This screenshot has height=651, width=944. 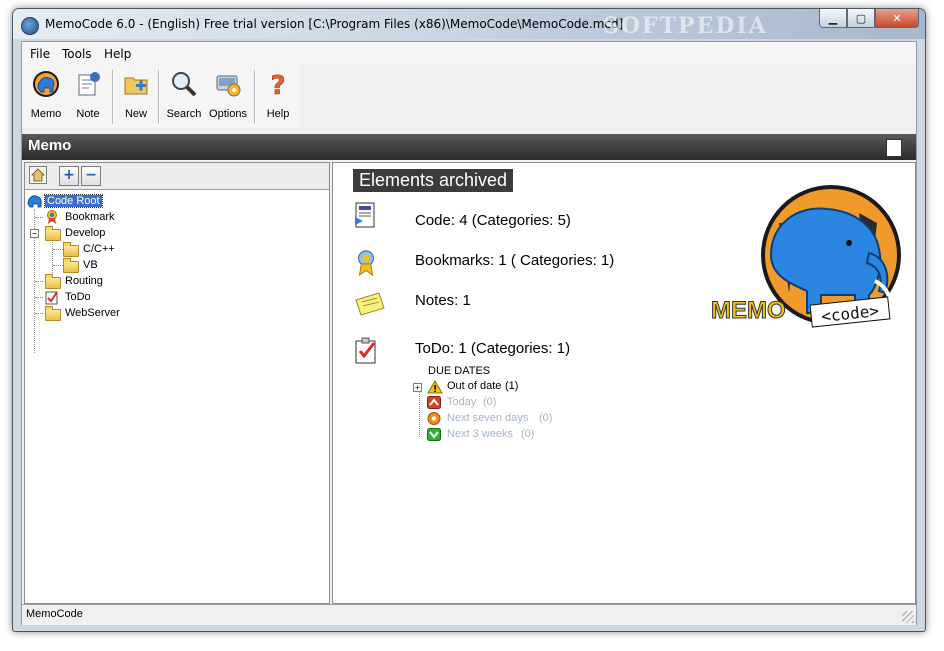 I want to click on menu-file: File, so click(x=40, y=54).